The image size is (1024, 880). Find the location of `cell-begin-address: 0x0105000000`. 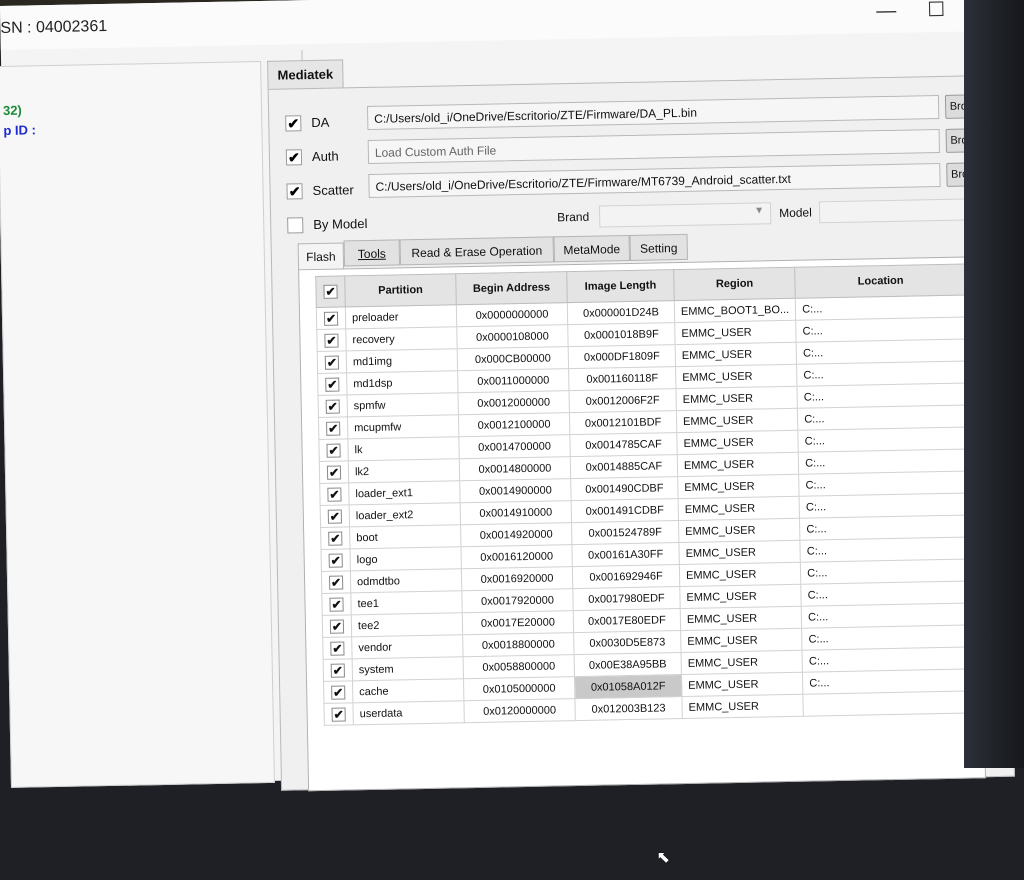

cell-begin-address: 0x0105000000 is located at coordinates (519, 688).